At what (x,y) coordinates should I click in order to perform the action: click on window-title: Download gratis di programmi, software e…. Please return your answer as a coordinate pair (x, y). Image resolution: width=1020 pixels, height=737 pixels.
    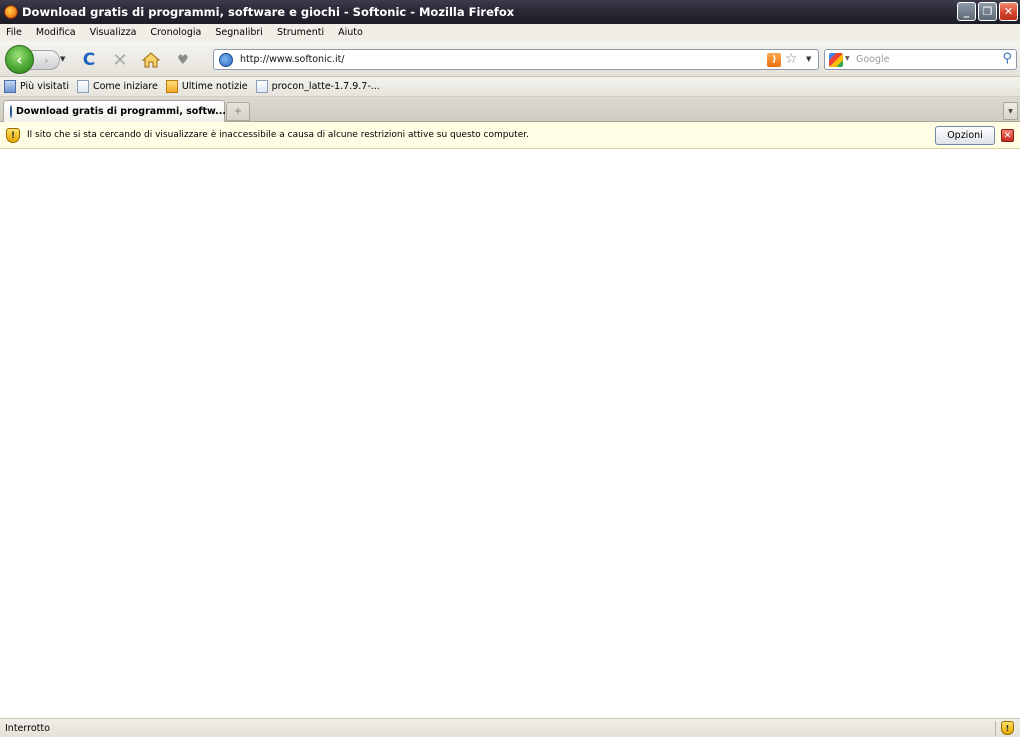
    Looking at the image, I should click on (268, 12).